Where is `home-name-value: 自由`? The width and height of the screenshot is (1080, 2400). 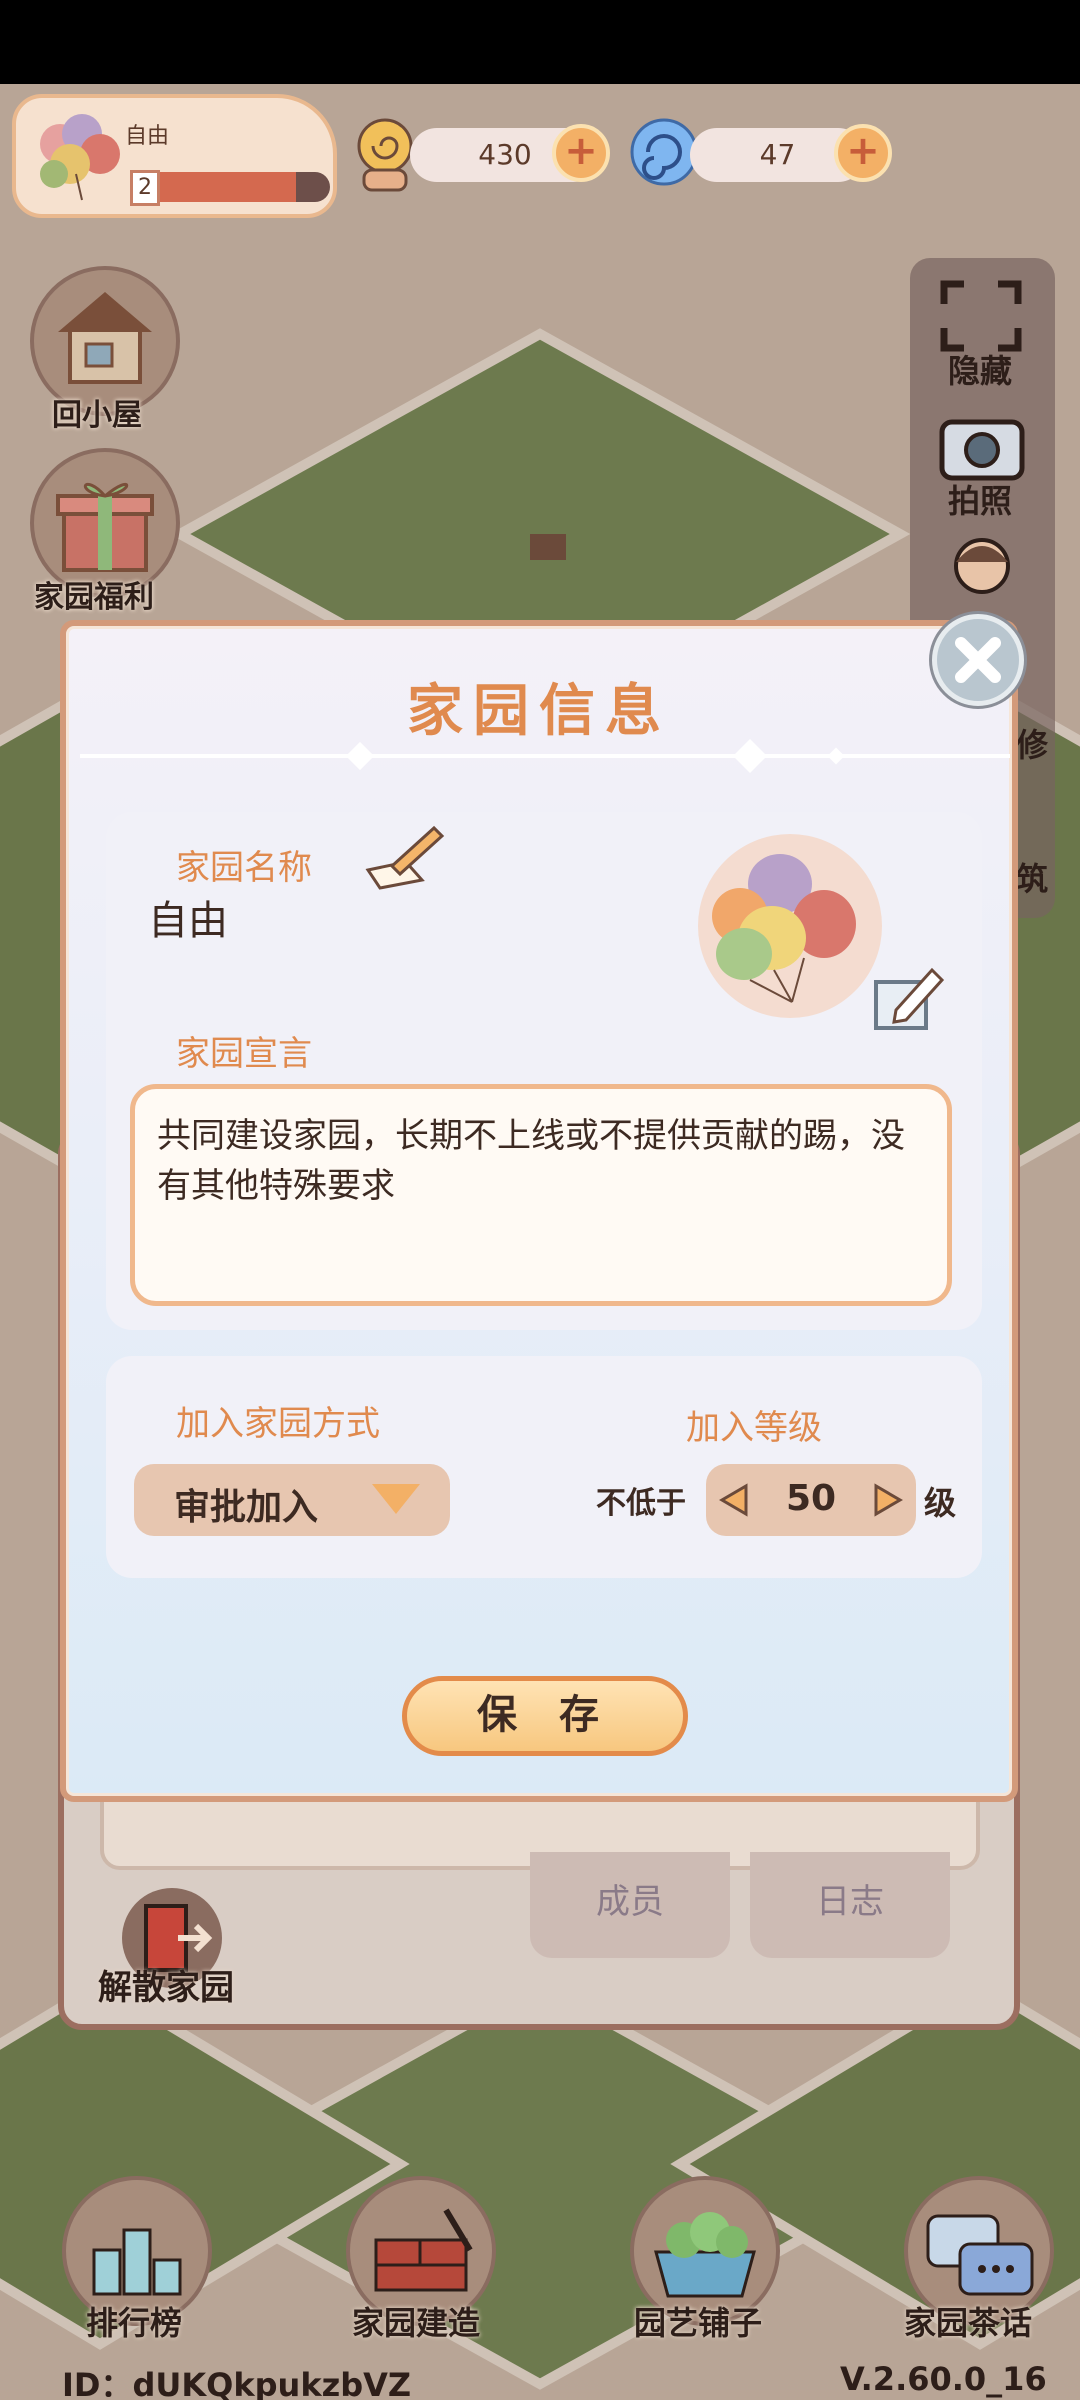
home-name-value: 自由 is located at coordinates (188, 921).